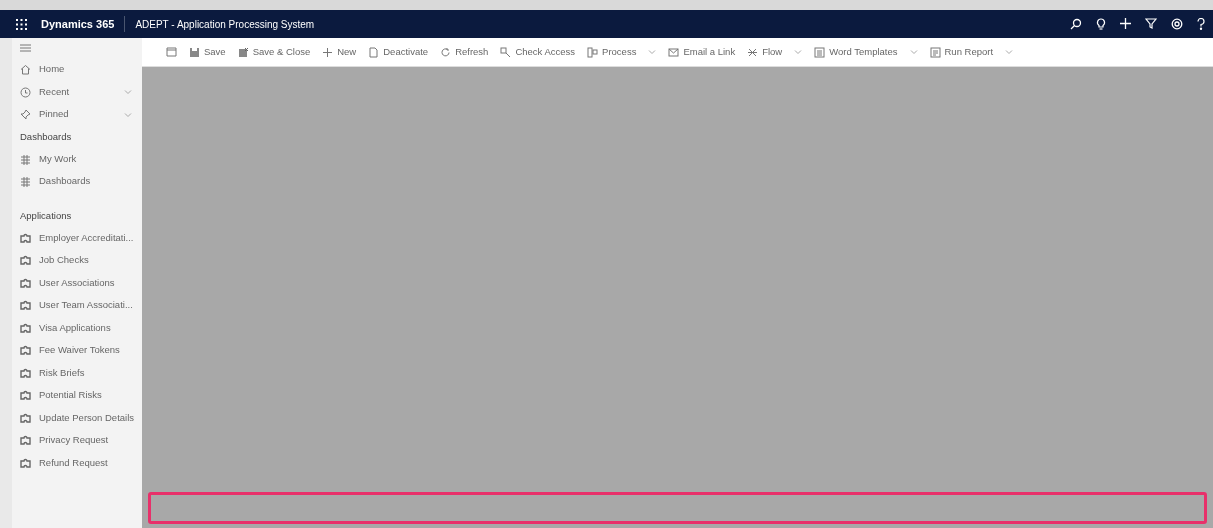 The width and height of the screenshot is (1213, 528). Describe the element at coordinates (77, 395) in the screenshot. I see `nav-item: Potential Risks` at that location.